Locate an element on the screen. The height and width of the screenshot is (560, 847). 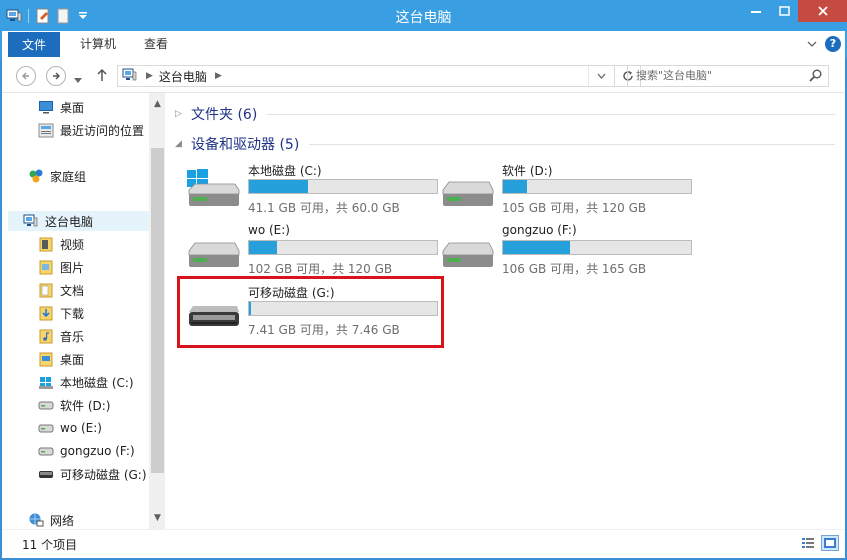
videos-folder-icon is located at coordinates (46, 244).